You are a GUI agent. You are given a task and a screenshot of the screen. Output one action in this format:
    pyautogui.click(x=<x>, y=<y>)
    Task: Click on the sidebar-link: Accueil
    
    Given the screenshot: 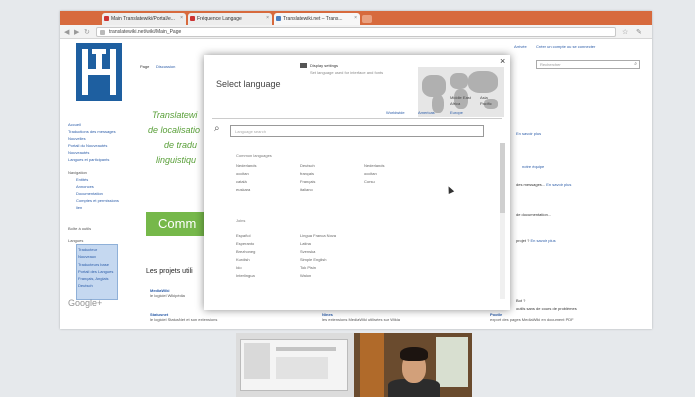 What is the action you would take?
    pyautogui.click(x=74, y=124)
    